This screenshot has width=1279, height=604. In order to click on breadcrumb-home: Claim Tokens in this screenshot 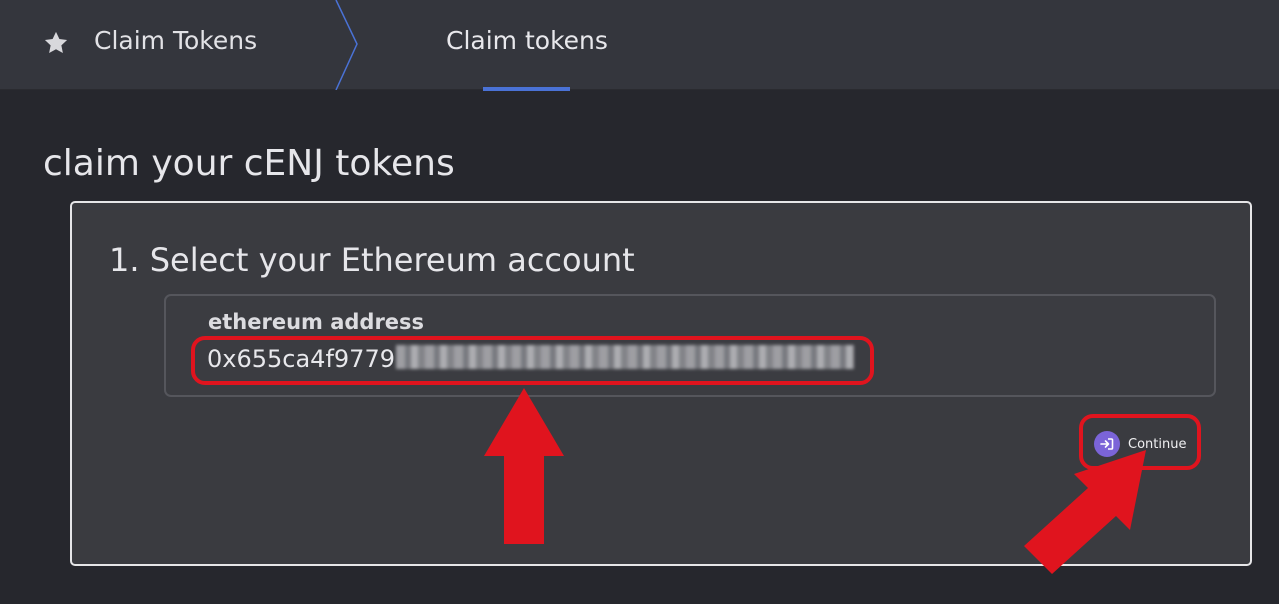, I will do `click(180, 44)`.